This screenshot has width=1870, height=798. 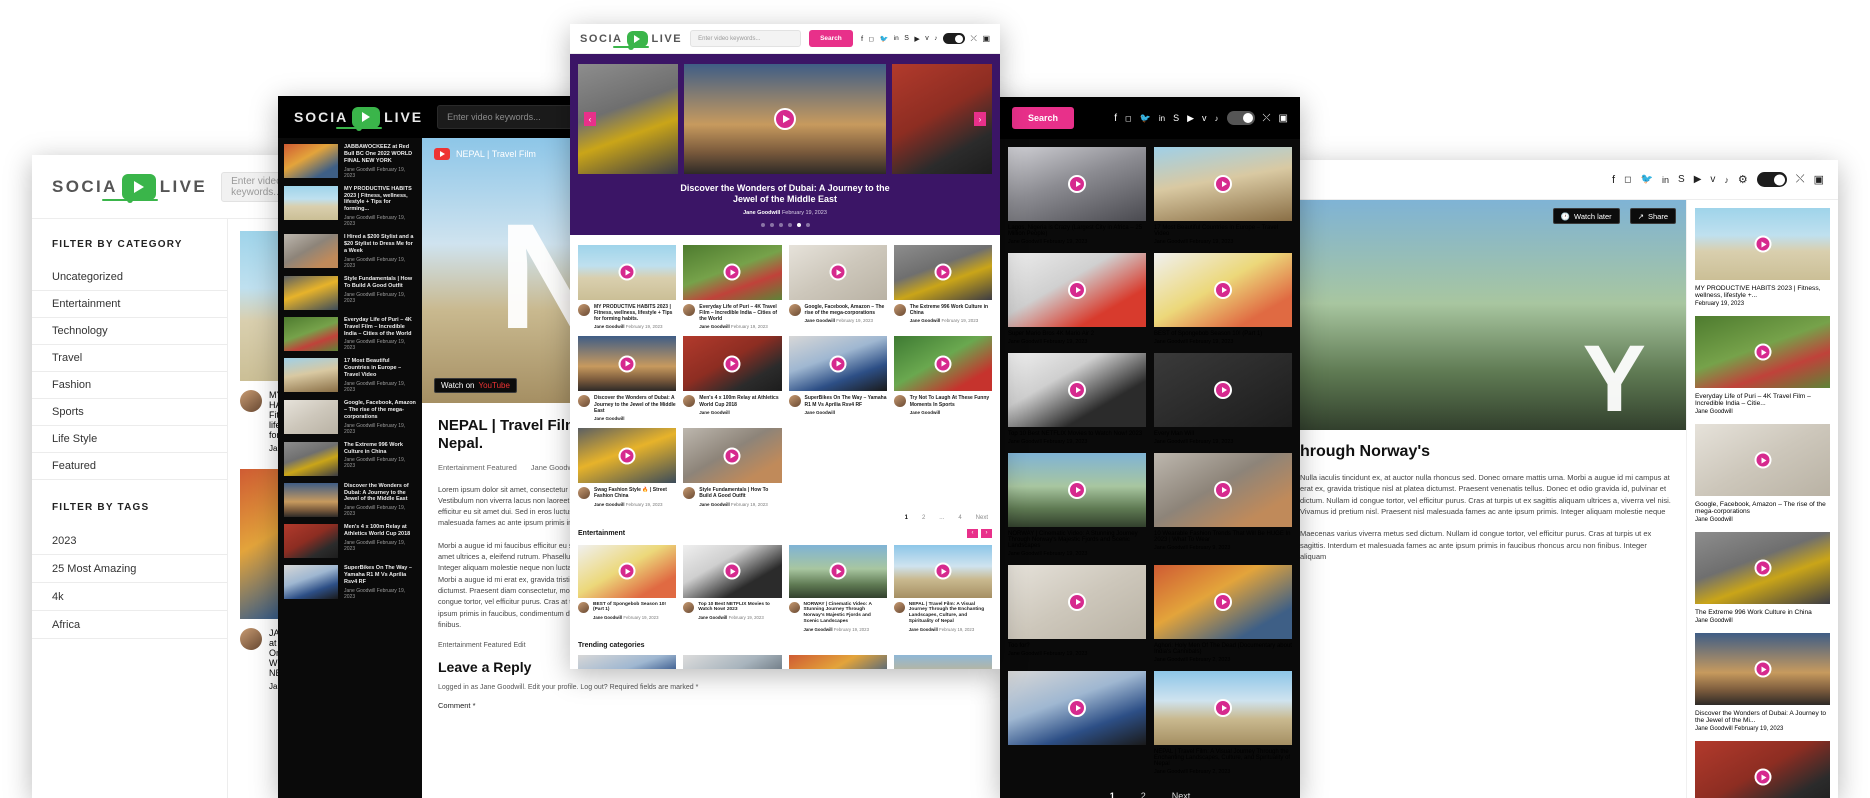 I want to click on vimeo-icon: v, so click(x=1712, y=179).